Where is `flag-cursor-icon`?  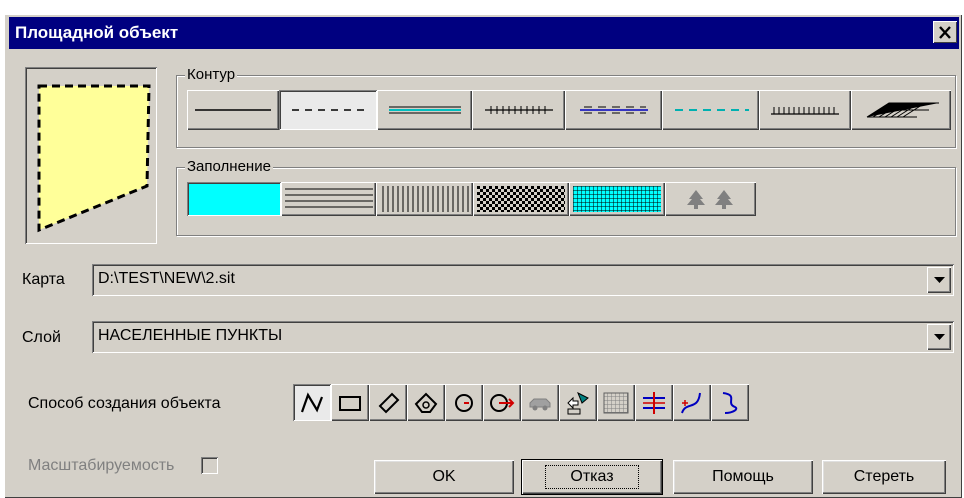 flag-cursor-icon is located at coordinates (578, 402).